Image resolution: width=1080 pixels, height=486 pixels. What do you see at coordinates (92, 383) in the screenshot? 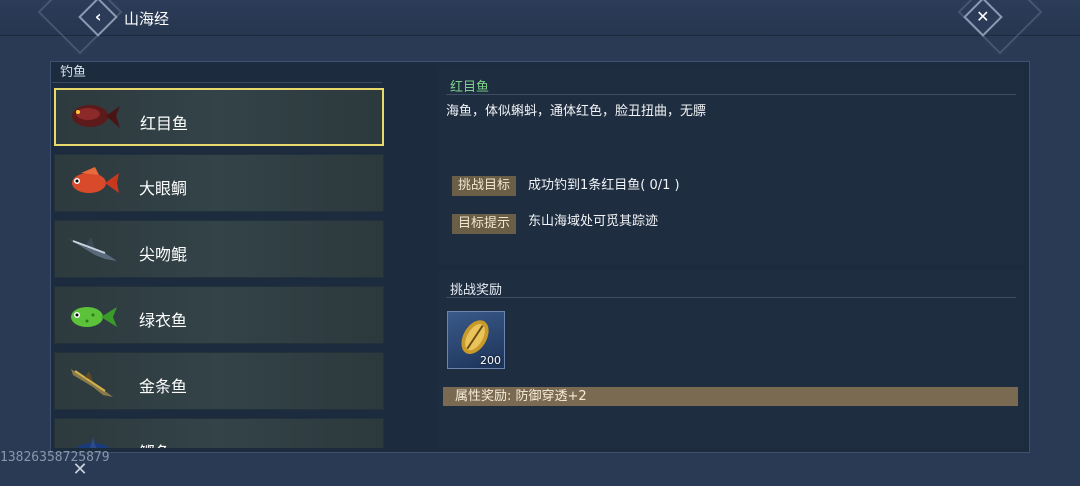
I see `golden-stripe-fish-icon` at bounding box center [92, 383].